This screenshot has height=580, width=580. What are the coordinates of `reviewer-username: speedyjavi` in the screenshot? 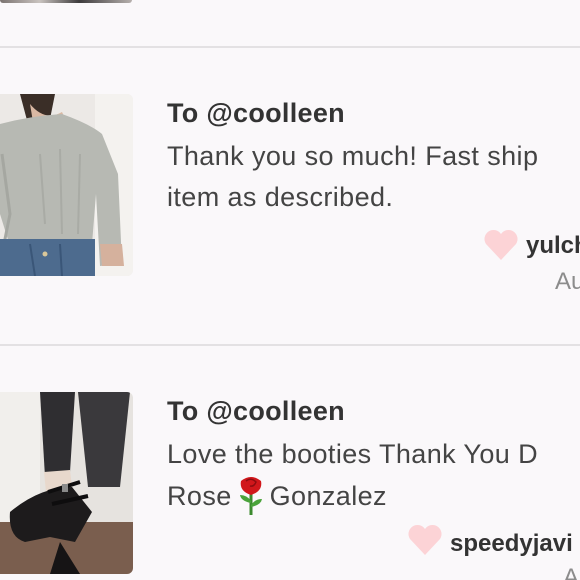 It's located at (511, 544).